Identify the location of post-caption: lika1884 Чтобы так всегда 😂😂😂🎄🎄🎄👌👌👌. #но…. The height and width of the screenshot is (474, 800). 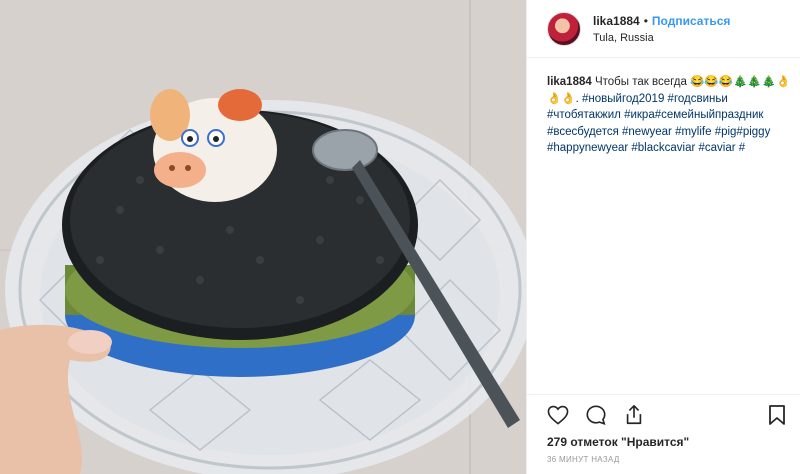
(671, 115).